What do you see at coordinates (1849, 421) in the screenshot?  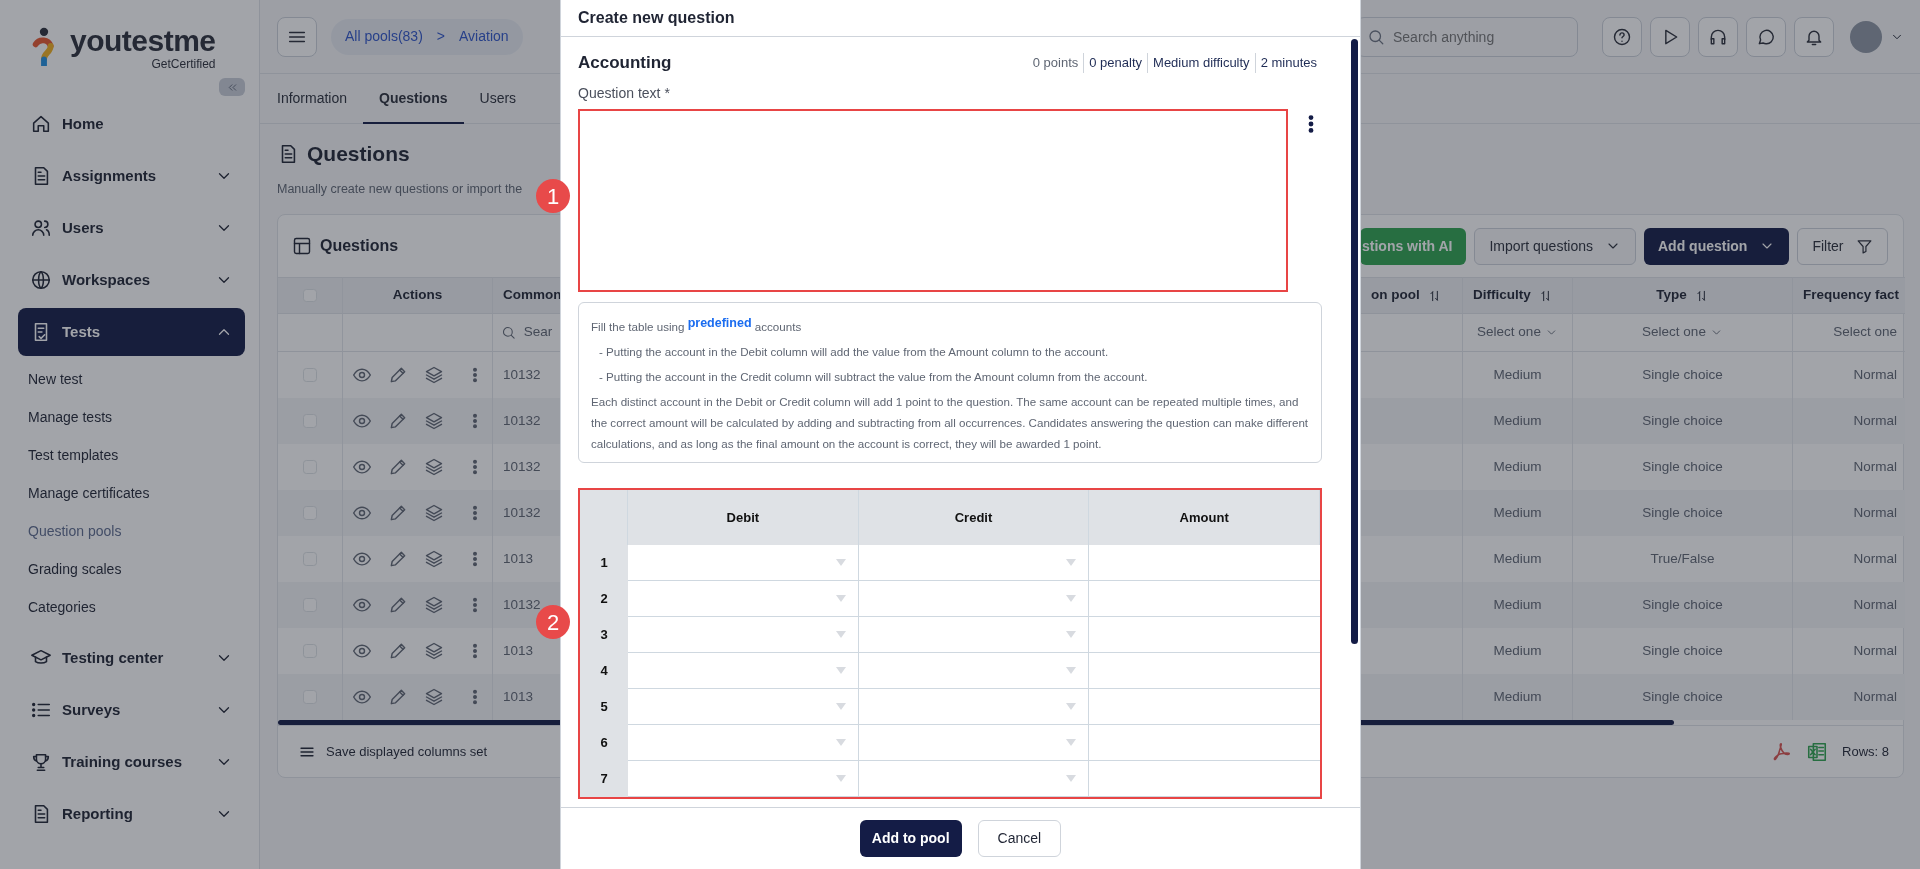 I see `table-cell: Normal` at bounding box center [1849, 421].